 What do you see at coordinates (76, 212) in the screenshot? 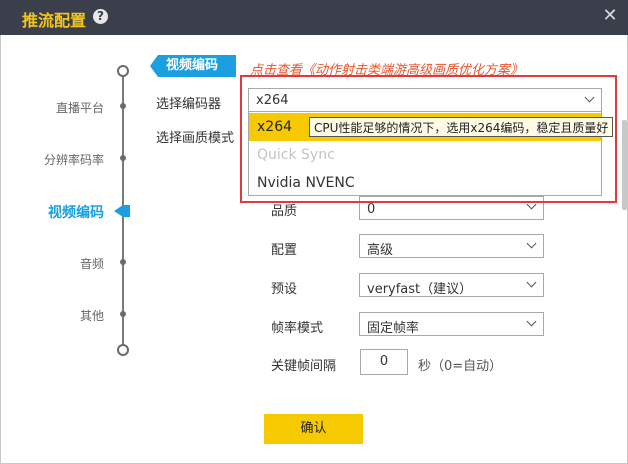
I see `nav-item-video-encoding: 视频编码` at bounding box center [76, 212].